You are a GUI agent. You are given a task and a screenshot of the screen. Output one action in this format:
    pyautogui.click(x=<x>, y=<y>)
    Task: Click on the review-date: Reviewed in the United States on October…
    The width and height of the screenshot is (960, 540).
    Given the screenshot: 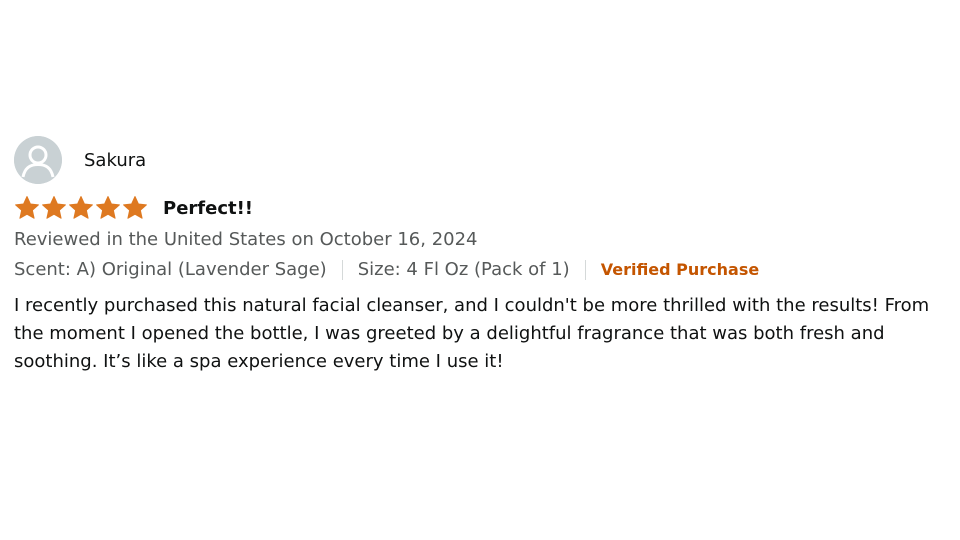 What is the action you would take?
    pyautogui.click(x=246, y=239)
    